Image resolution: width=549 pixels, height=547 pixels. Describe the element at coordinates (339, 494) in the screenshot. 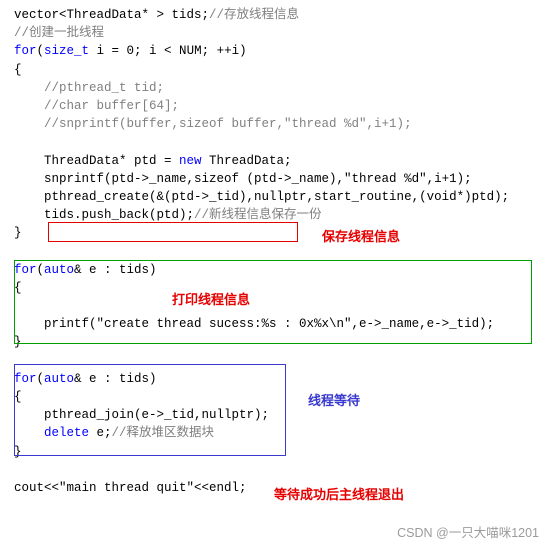

I see `note-main-exit: 等待成功后主线程退出` at that location.